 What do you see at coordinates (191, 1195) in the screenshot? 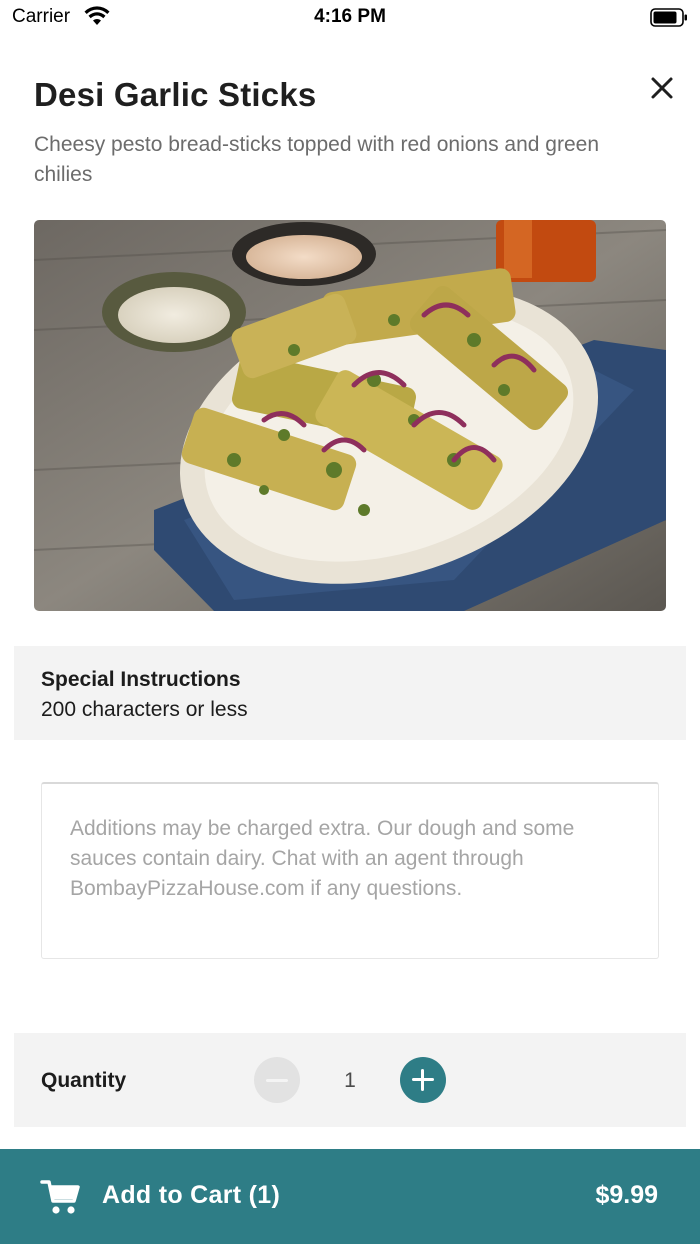
I see `add-to-cart-label: Add to Cart (1)` at bounding box center [191, 1195].